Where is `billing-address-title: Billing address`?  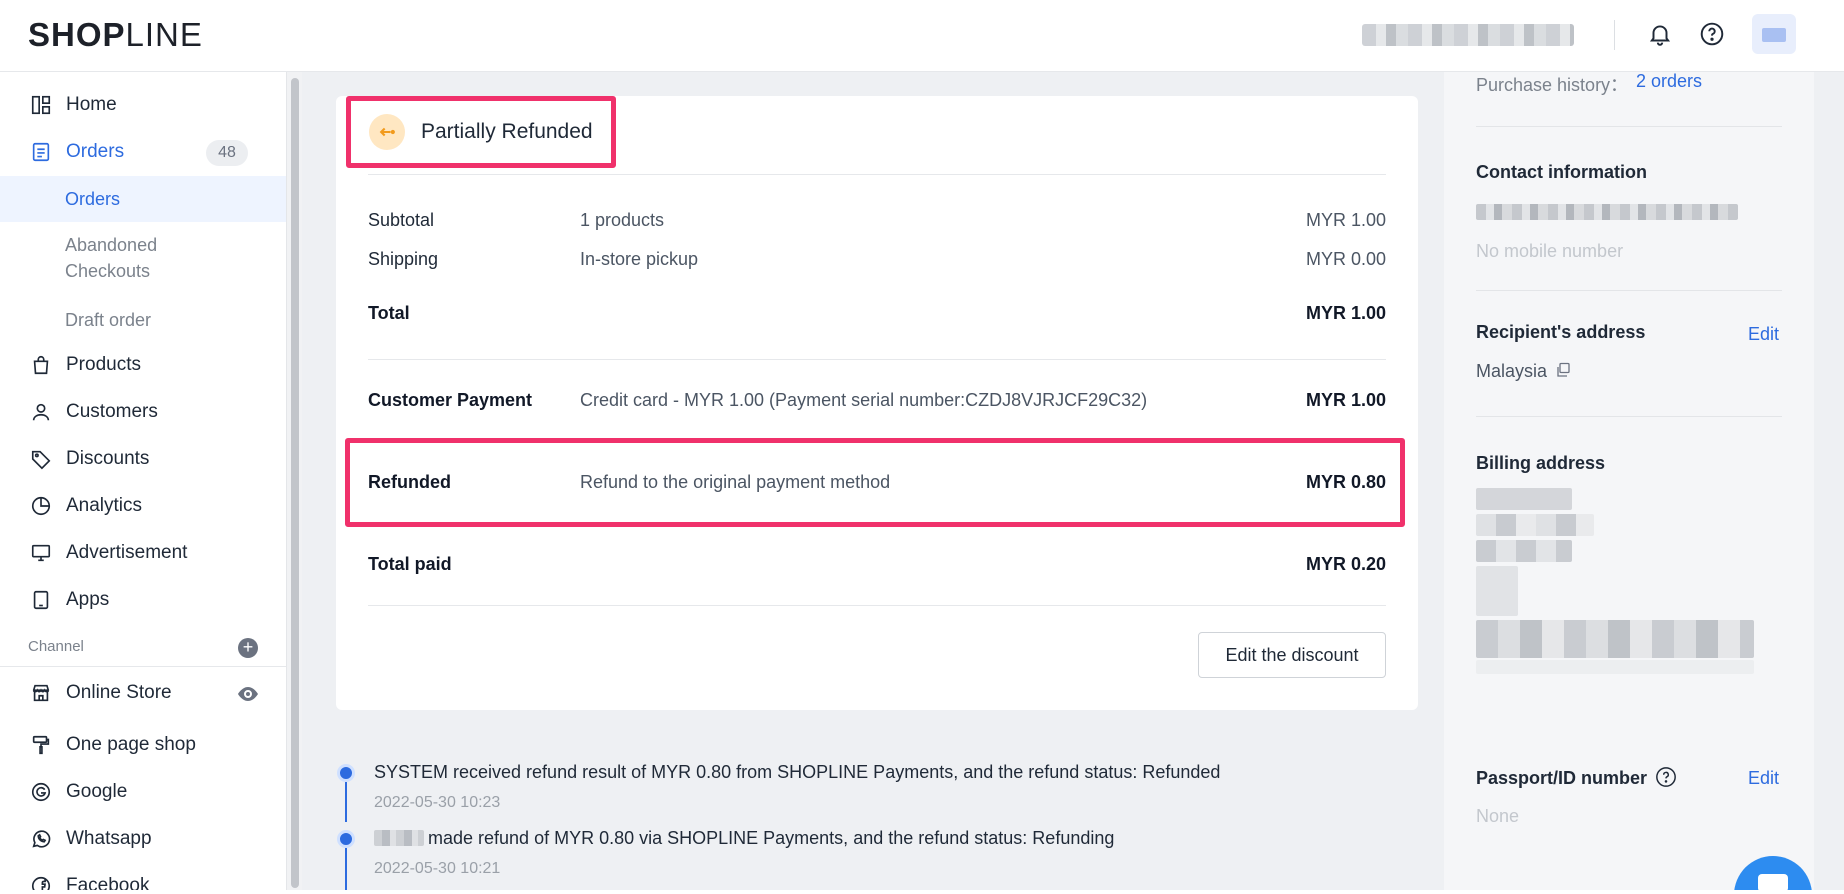
billing-address-title: Billing address is located at coordinates (1541, 463).